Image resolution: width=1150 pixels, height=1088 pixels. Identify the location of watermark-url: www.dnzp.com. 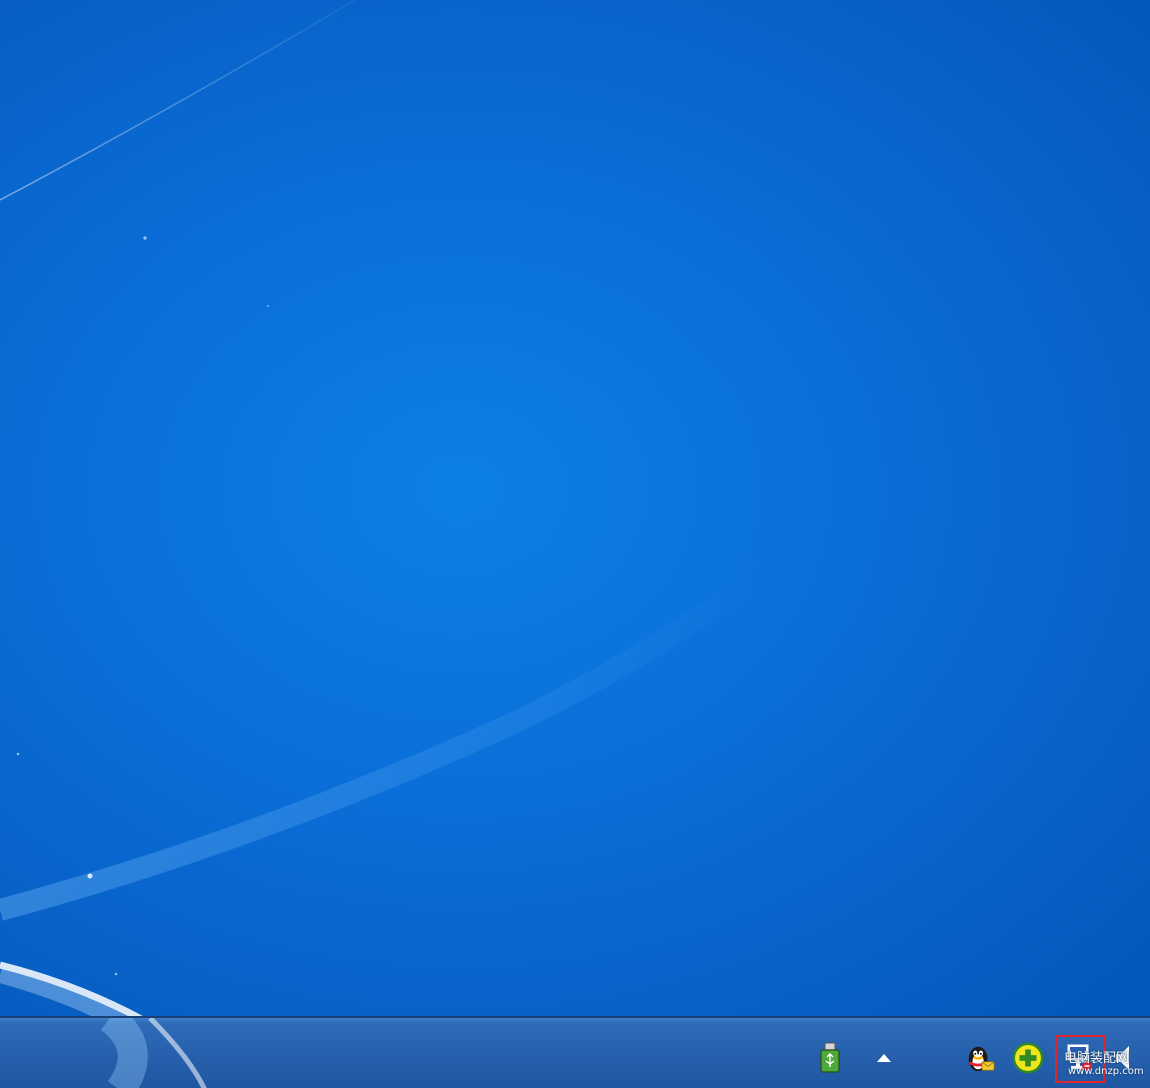
(1106, 1071).